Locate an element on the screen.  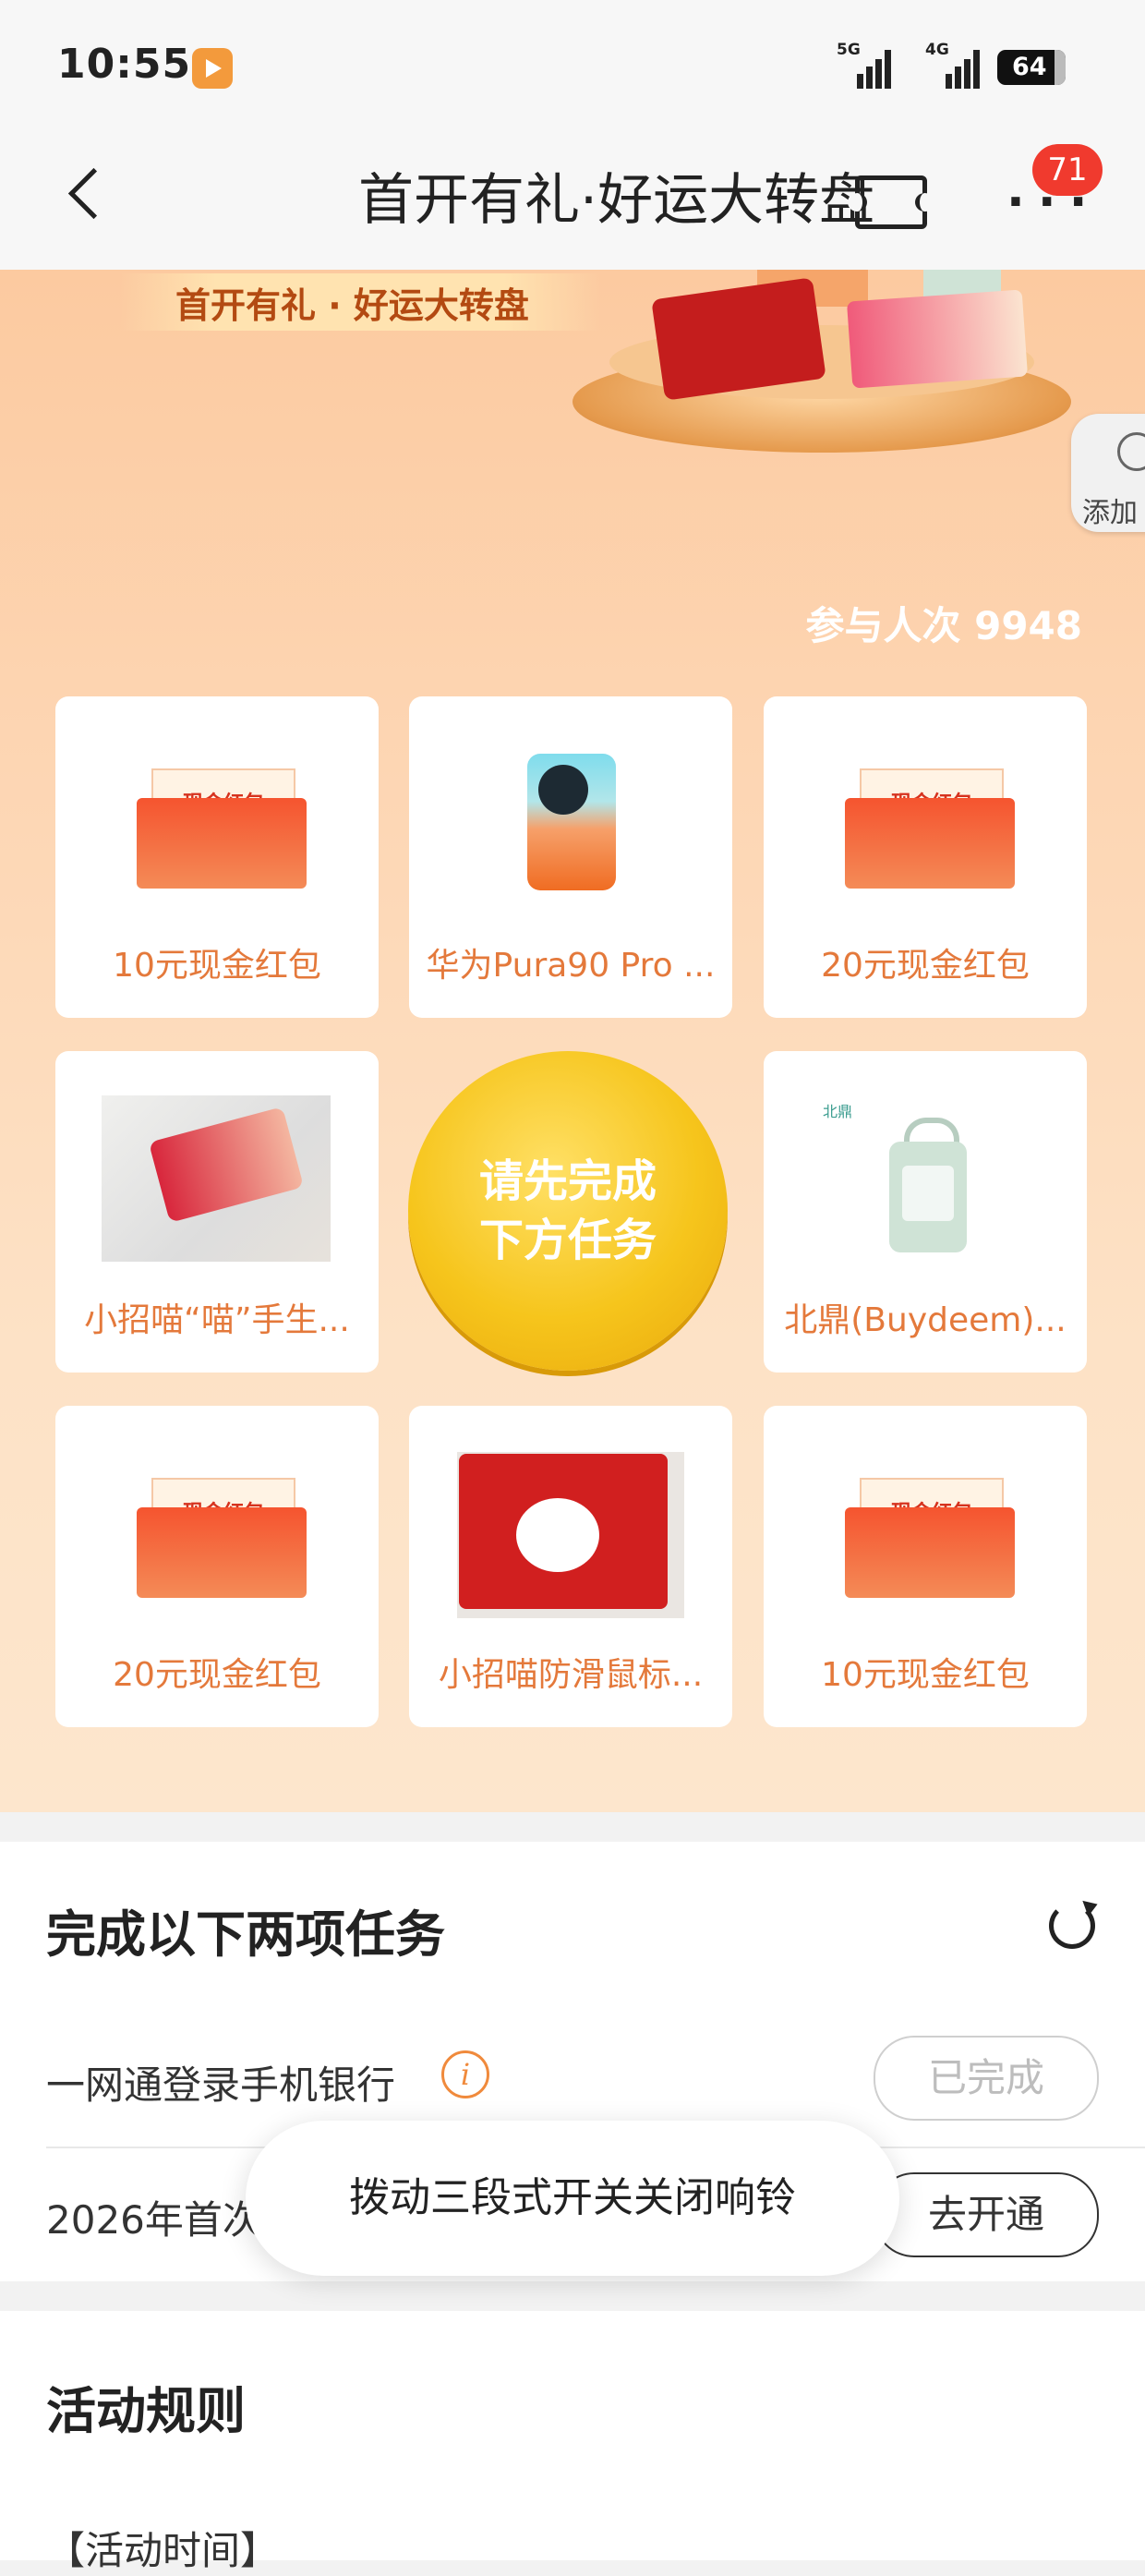
task-label: 一网通登录手机银行 is located at coordinates (221, 2085).